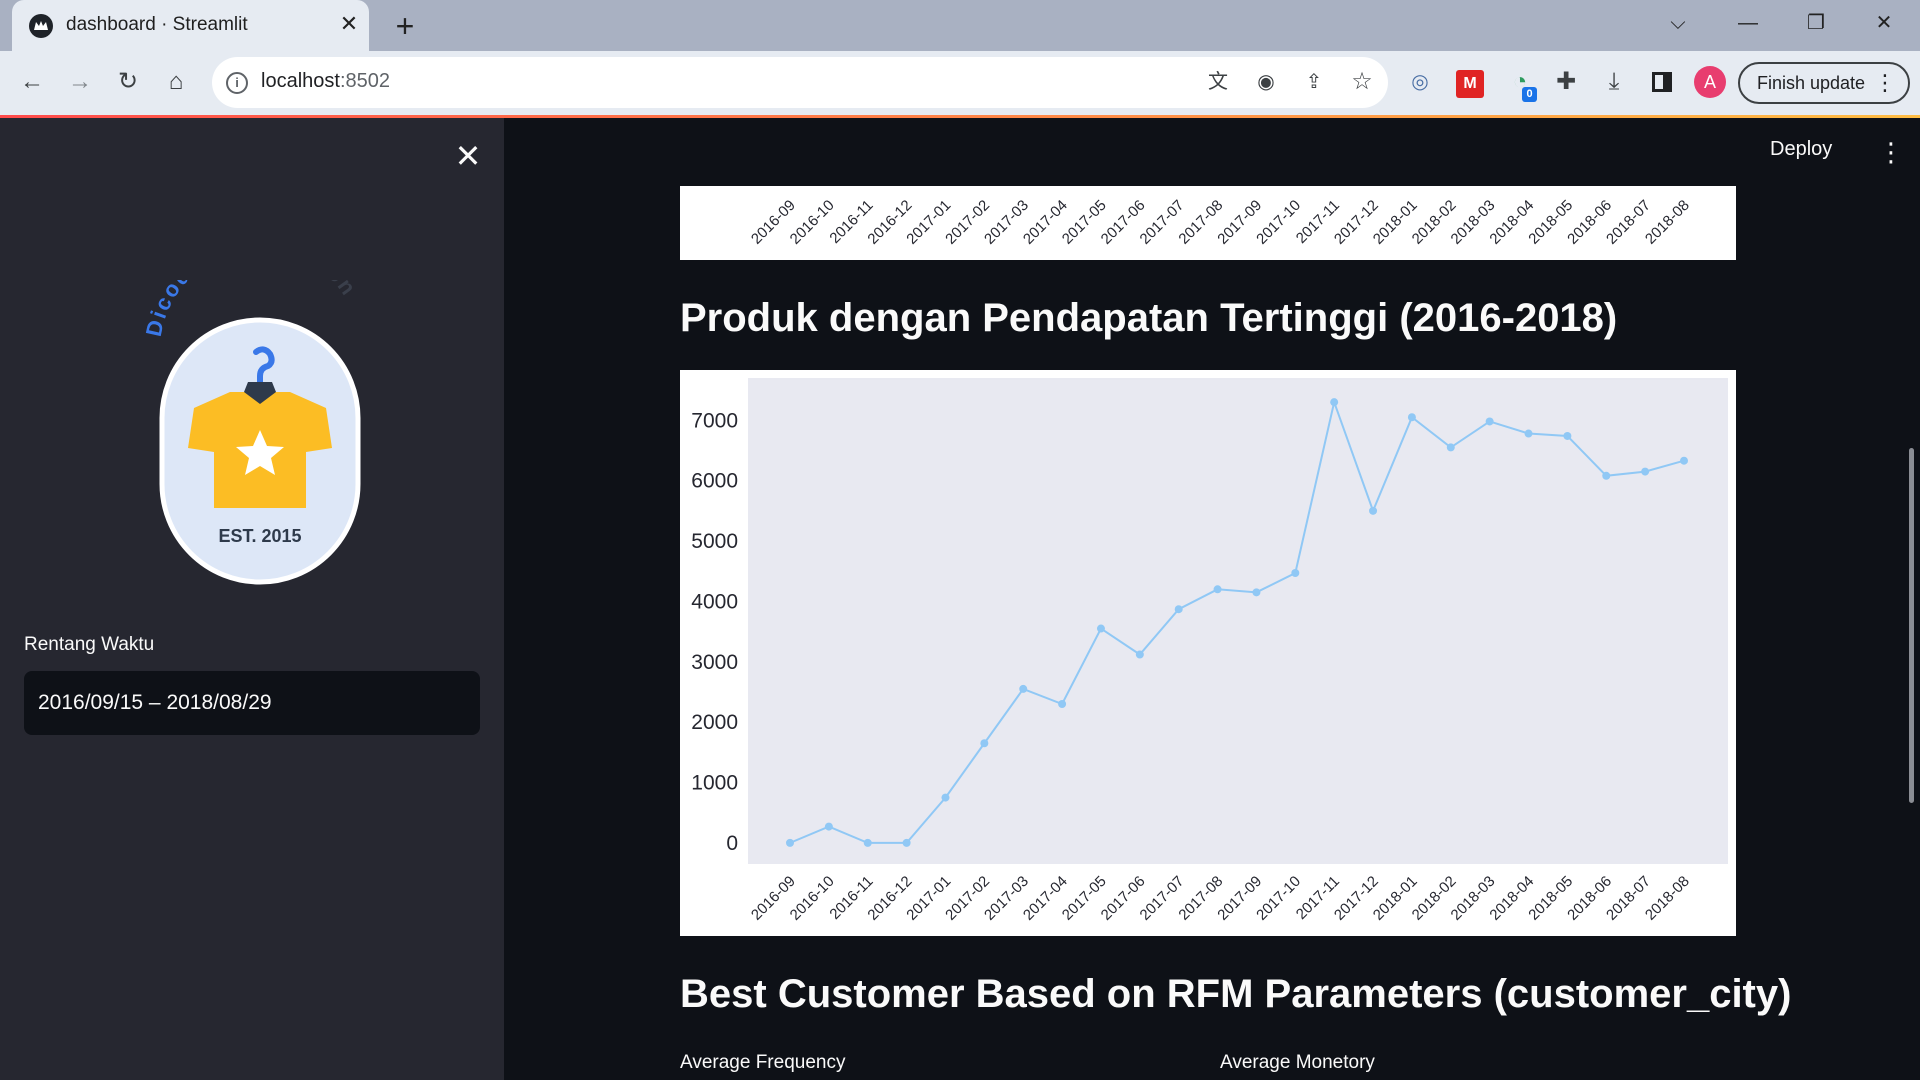 Image resolution: width=1920 pixels, height=1080 pixels. What do you see at coordinates (468, 156) in the screenshot?
I see `sidebar-close-icon: ✕` at bounding box center [468, 156].